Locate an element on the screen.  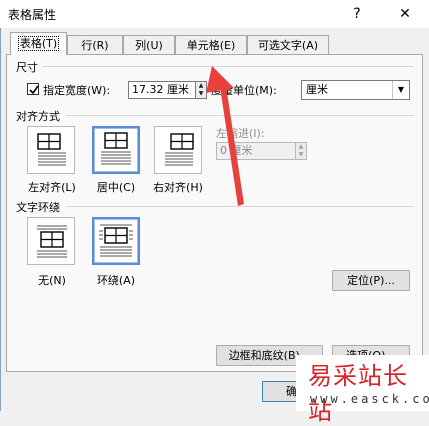
align-right-icon is located at coordinates (179, 151).